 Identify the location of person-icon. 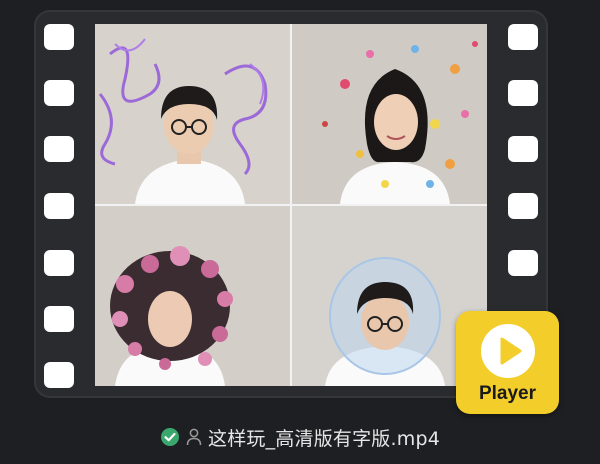
(194, 437).